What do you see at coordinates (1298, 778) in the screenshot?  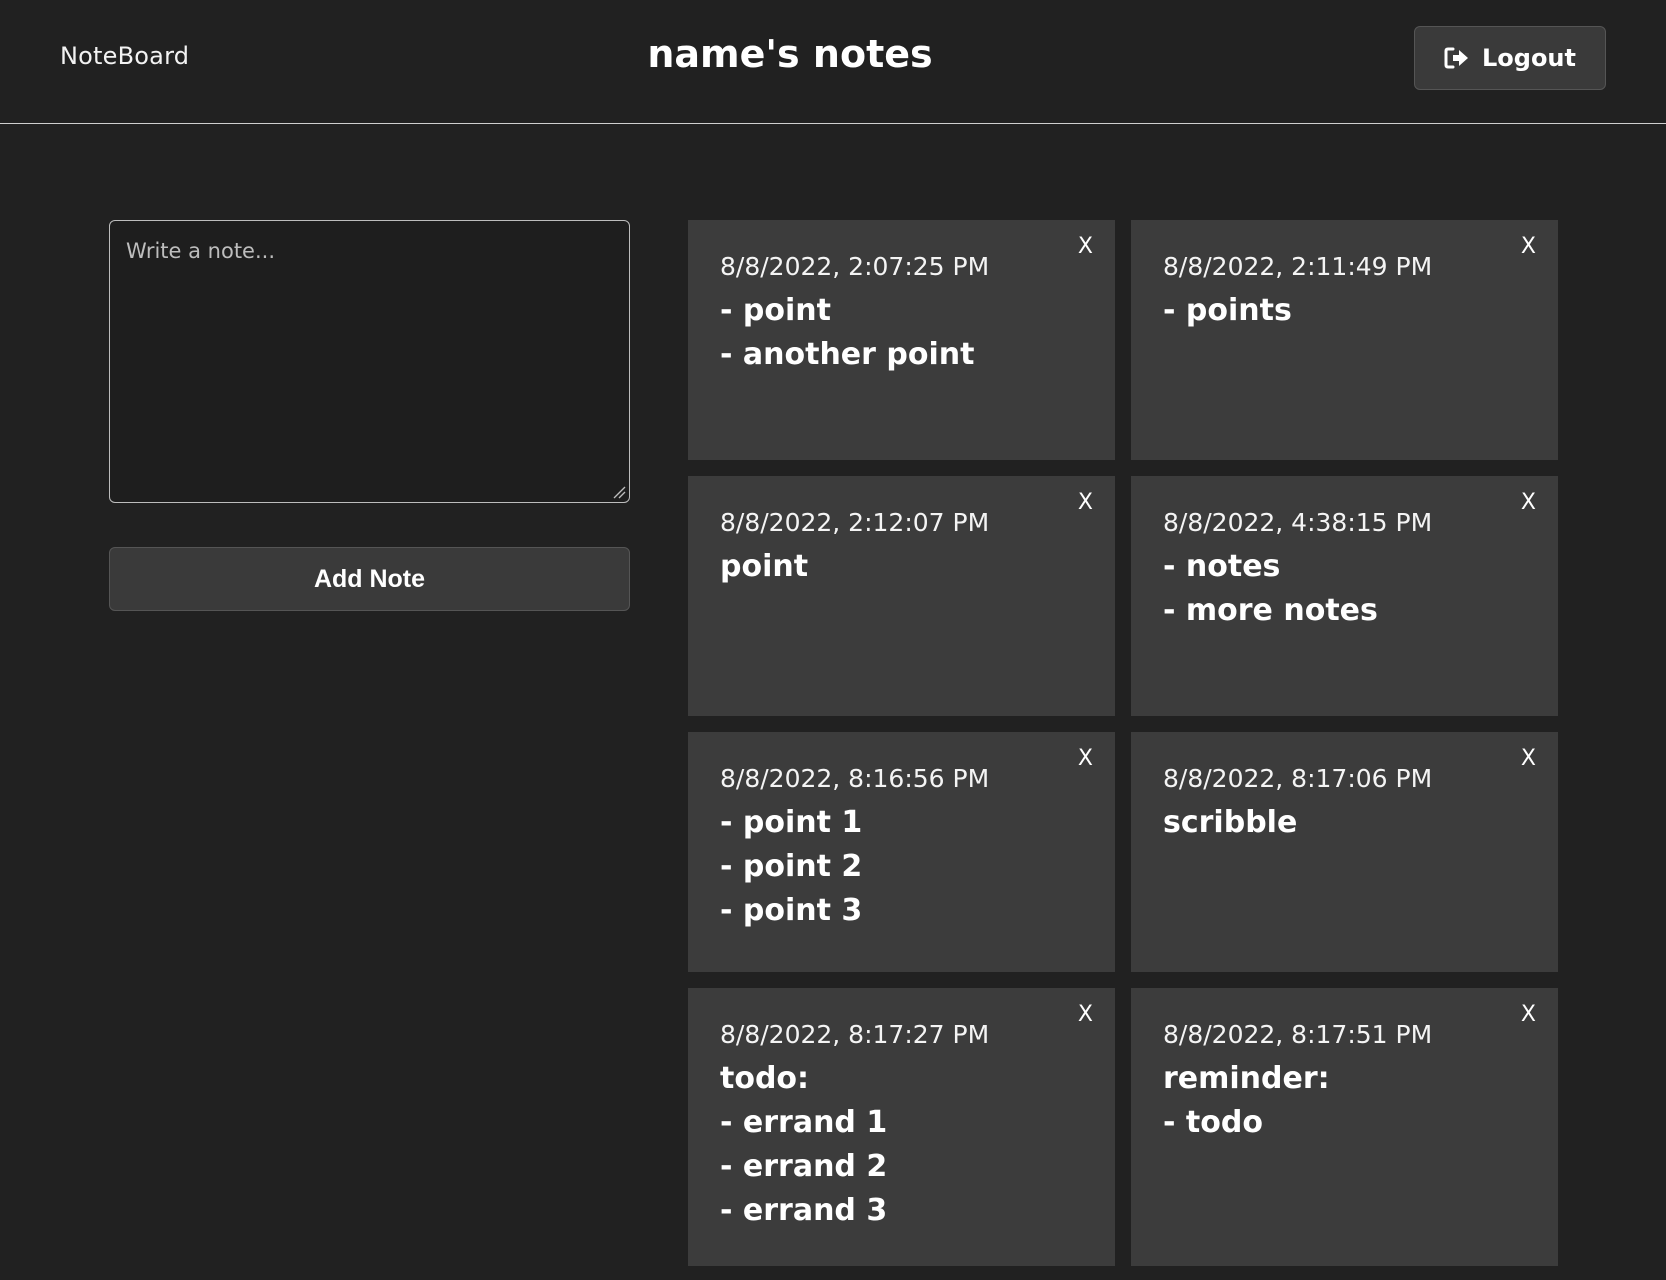 I see `note-date: 8/8/2022, 8:17:06 PM` at bounding box center [1298, 778].